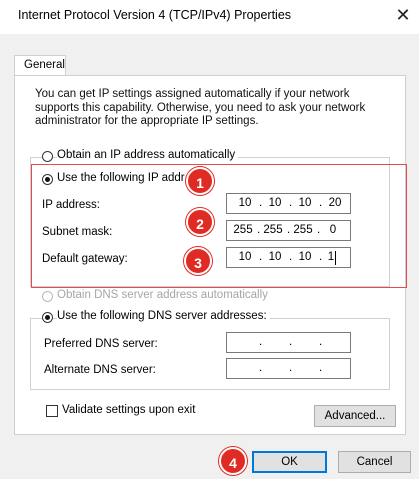  What do you see at coordinates (52, 411) in the screenshot?
I see `validate-checkbox` at bounding box center [52, 411].